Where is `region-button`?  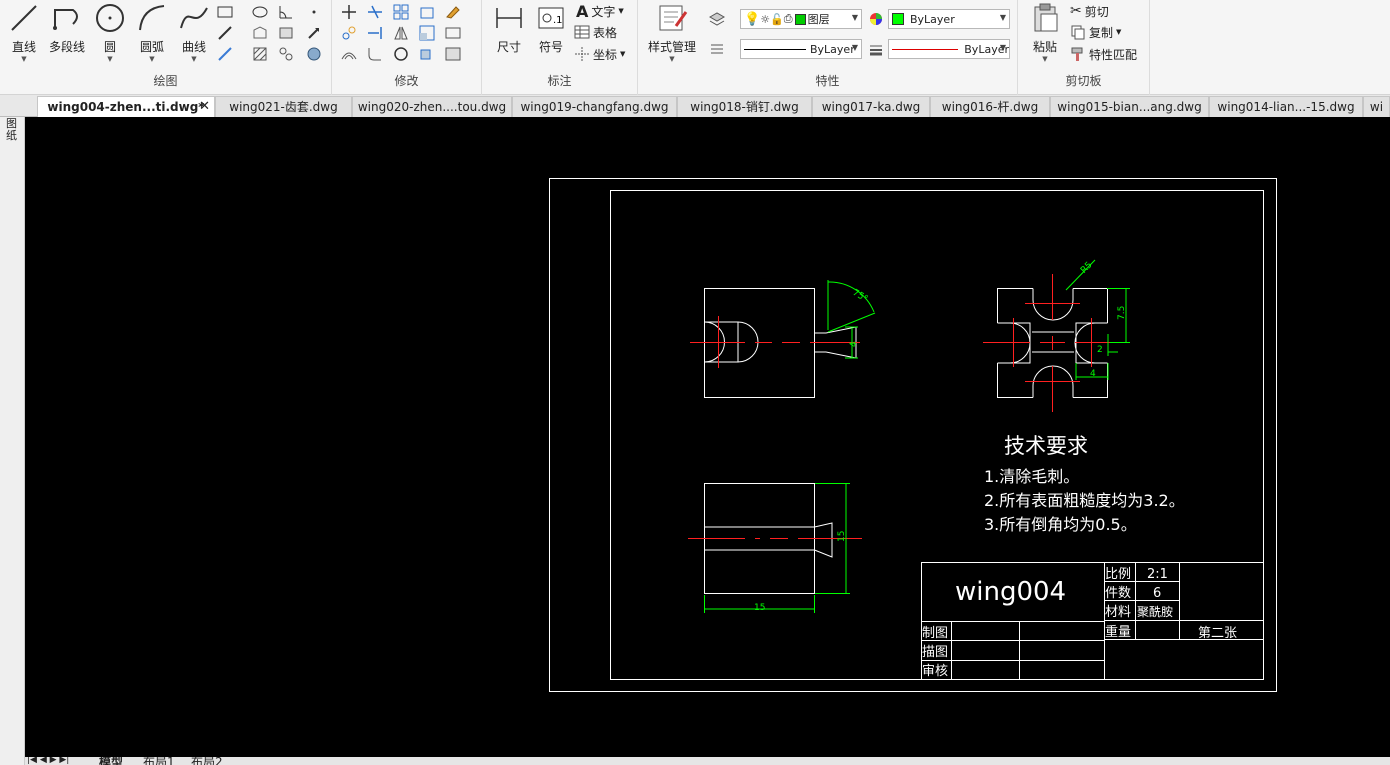
region-button is located at coordinates (260, 33).